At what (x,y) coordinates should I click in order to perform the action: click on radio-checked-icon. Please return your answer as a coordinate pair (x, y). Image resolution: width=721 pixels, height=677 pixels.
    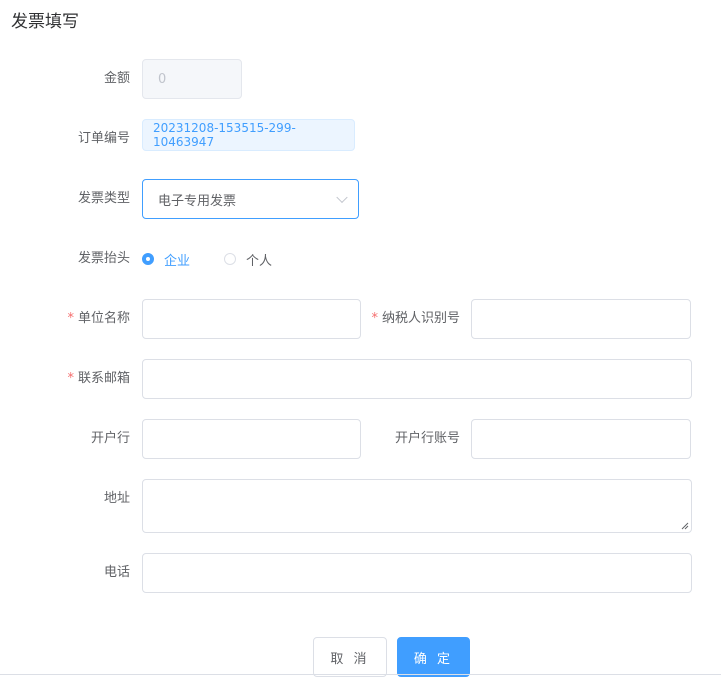
    Looking at the image, I should click on (148, 259).